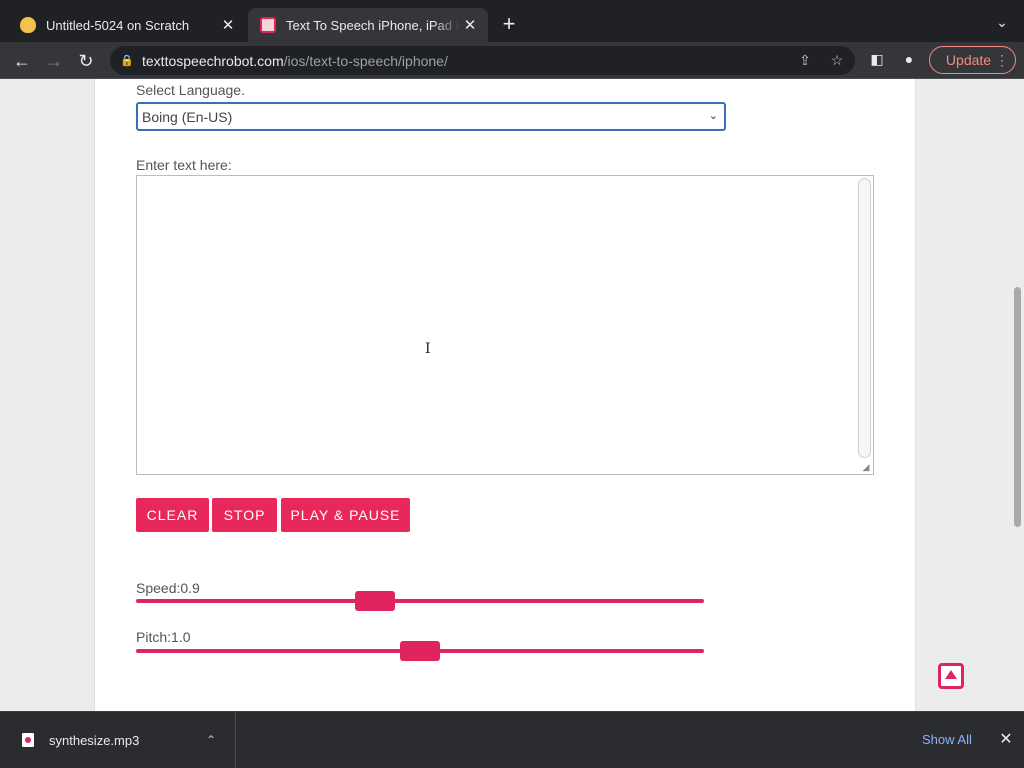  What do you see at coordinates (211, 740) in the screenshot?
I see `chevron-up-icon: ⌃` at bounding box center [211, 740].